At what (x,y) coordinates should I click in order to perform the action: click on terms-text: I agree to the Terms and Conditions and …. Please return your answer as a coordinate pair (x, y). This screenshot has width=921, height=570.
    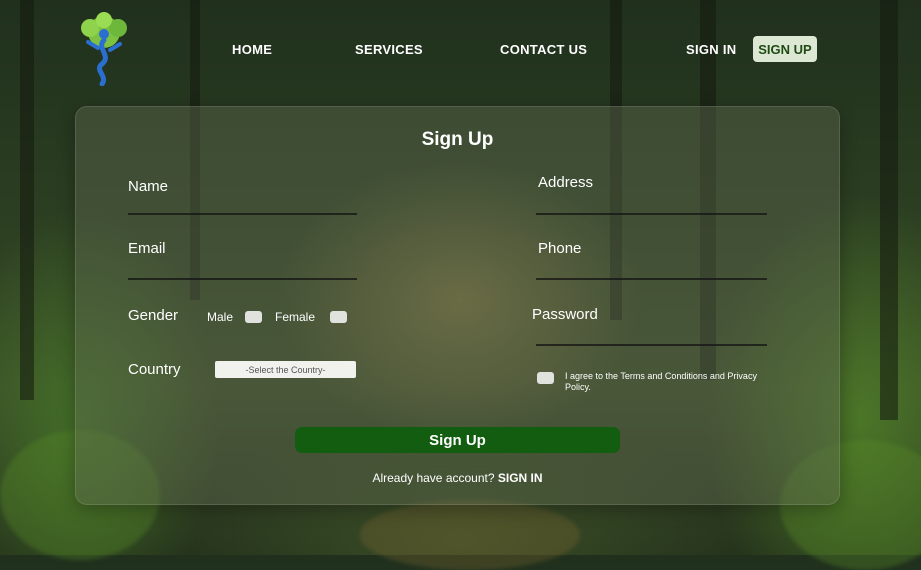
    Looking at the image, I should click on (661, 381).